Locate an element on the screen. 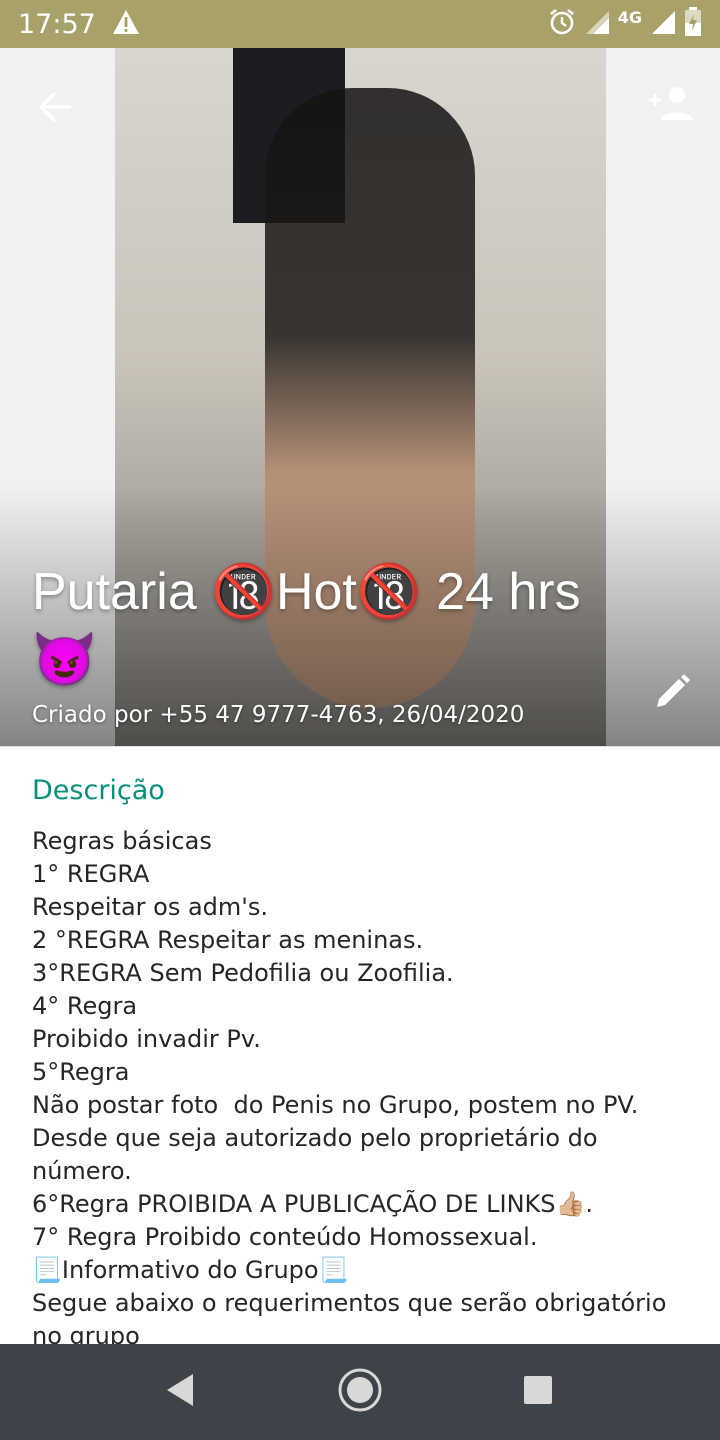 This screenshot has width=720, height=1440. network-type: 4G is located at coordinates (629, 17).